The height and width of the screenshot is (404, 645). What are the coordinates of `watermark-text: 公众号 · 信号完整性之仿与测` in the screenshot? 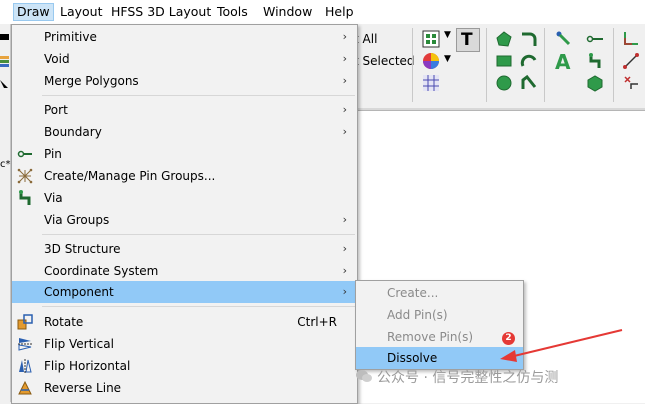 It's located at (468, 378).